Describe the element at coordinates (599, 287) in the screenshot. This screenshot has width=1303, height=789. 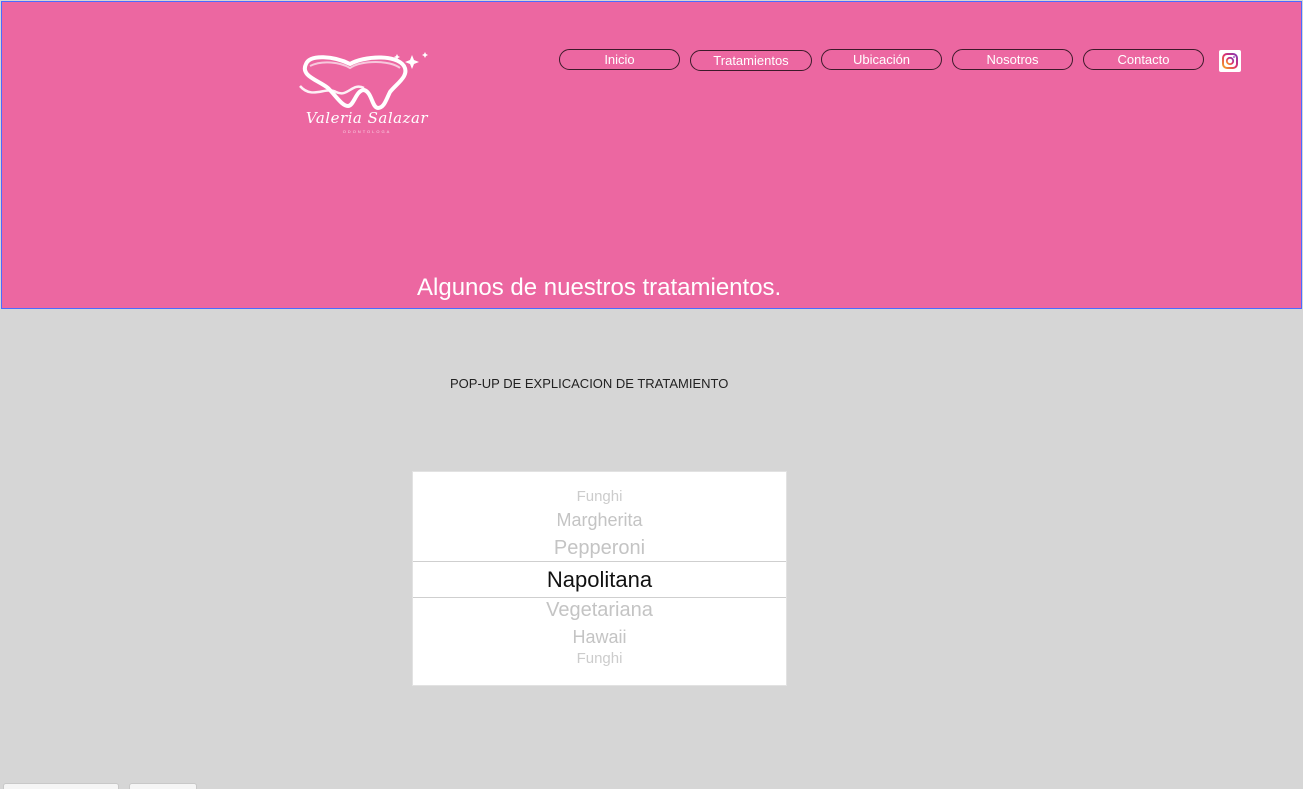
I see `hero-title: Algunos de nuestros tratamientos.` at that location.